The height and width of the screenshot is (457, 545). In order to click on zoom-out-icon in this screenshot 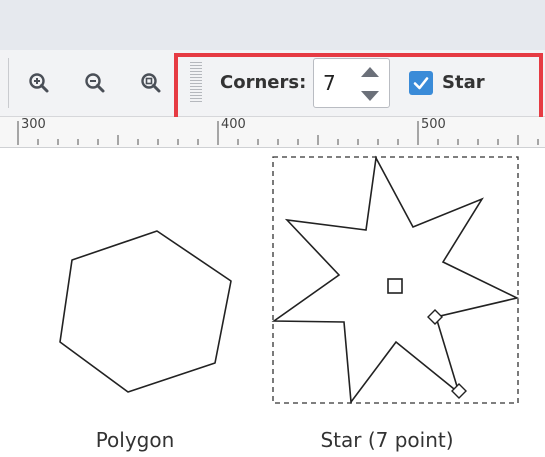, I will do `click(95, 83)`.